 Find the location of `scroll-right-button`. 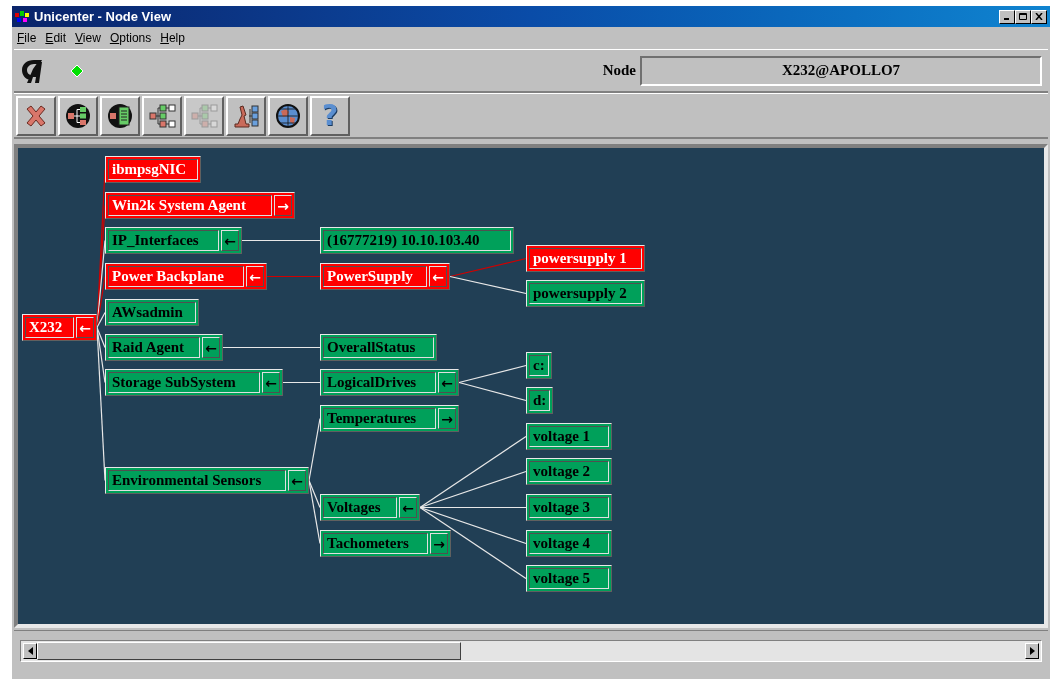

scroll-right-button is located at coordinates (1032, 651).